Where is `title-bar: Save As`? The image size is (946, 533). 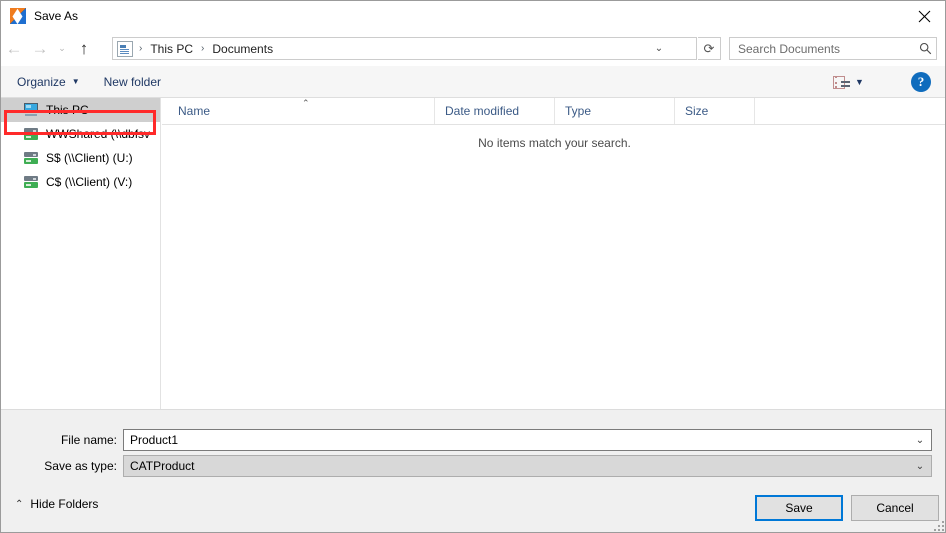 title-bar: Save As is located at coordinates (473, 16).